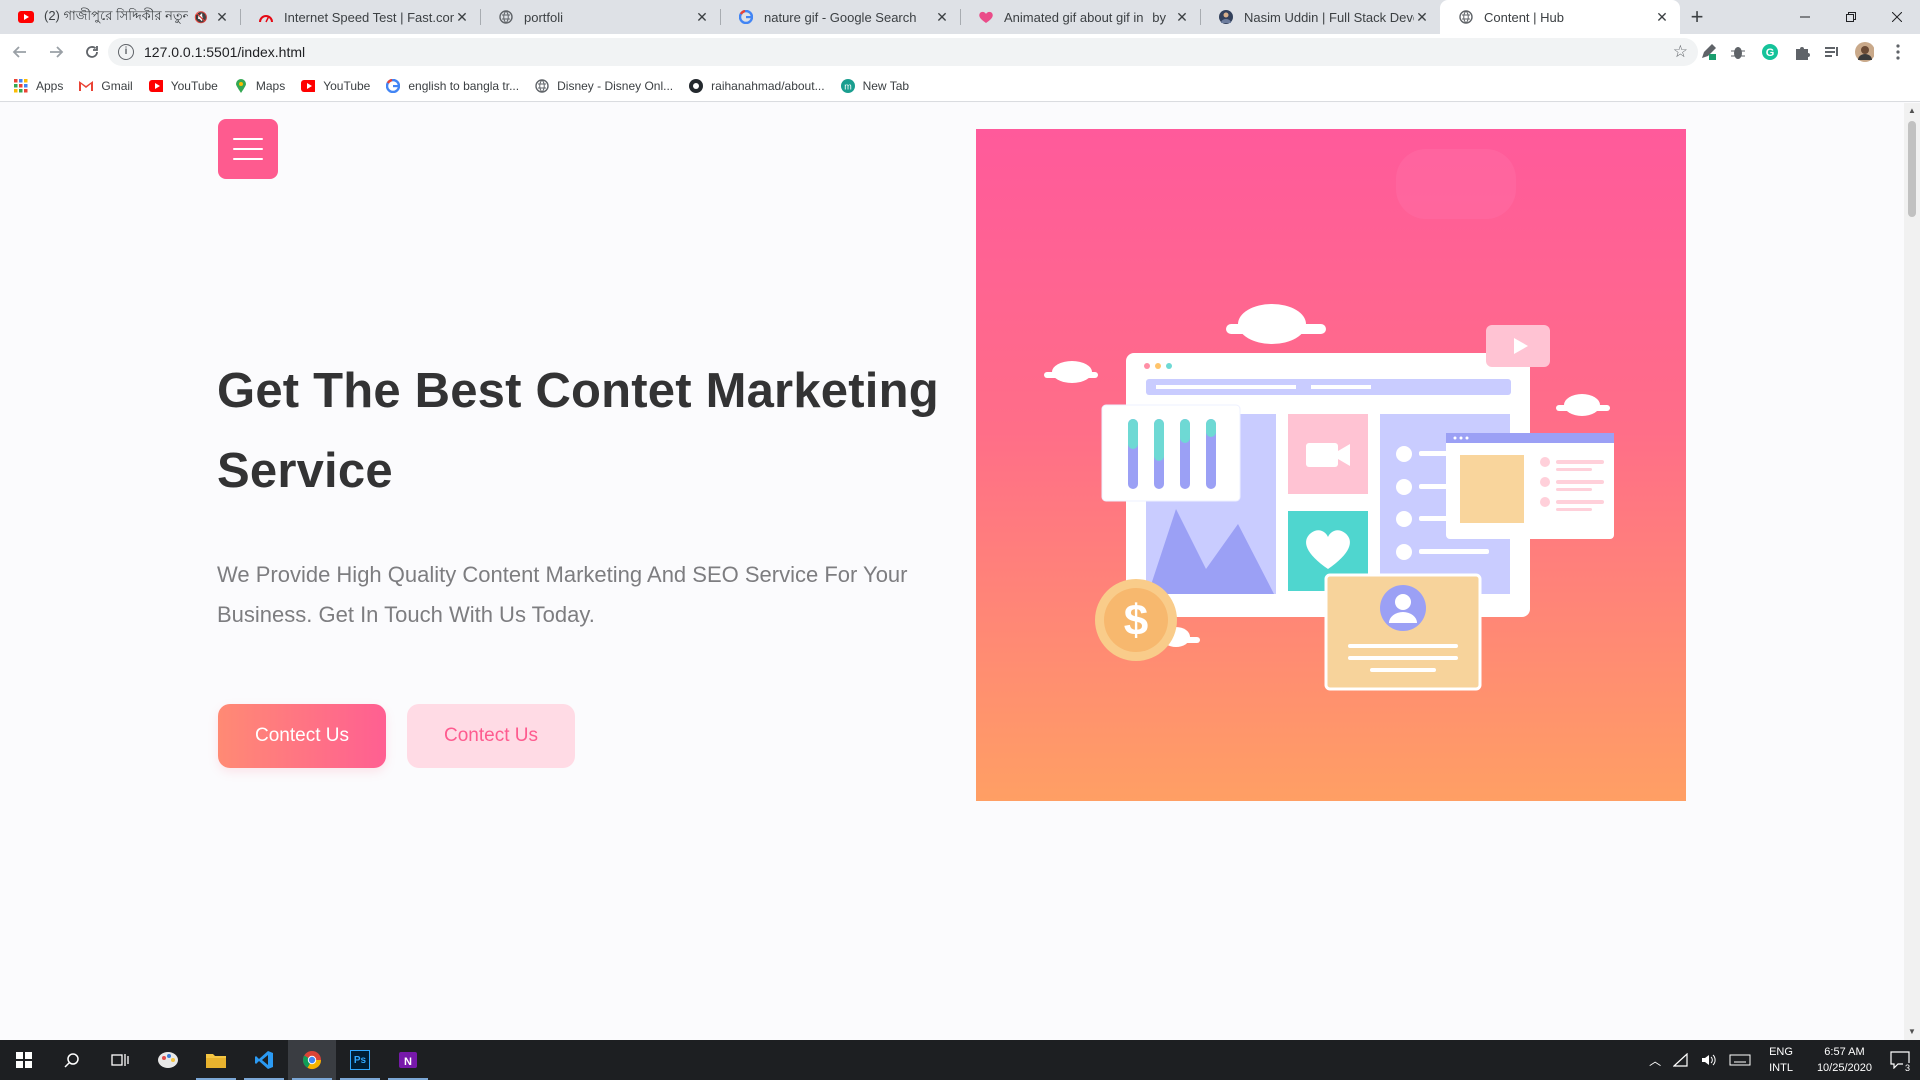  Describe the element at coordinates (116, 15) in the screenshot. I see `tab-title: (2) গাজীপুরে সিদ্দিকীর নতুন` at that location.